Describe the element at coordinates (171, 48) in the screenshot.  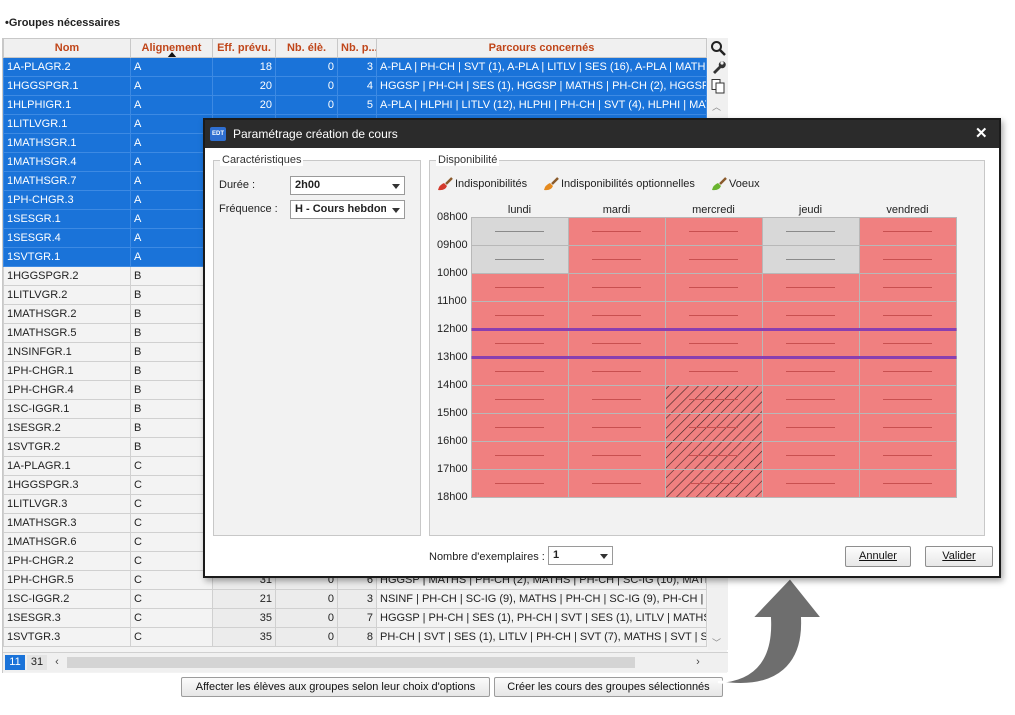
I see `column-header-alignement: Alignement` at that location.